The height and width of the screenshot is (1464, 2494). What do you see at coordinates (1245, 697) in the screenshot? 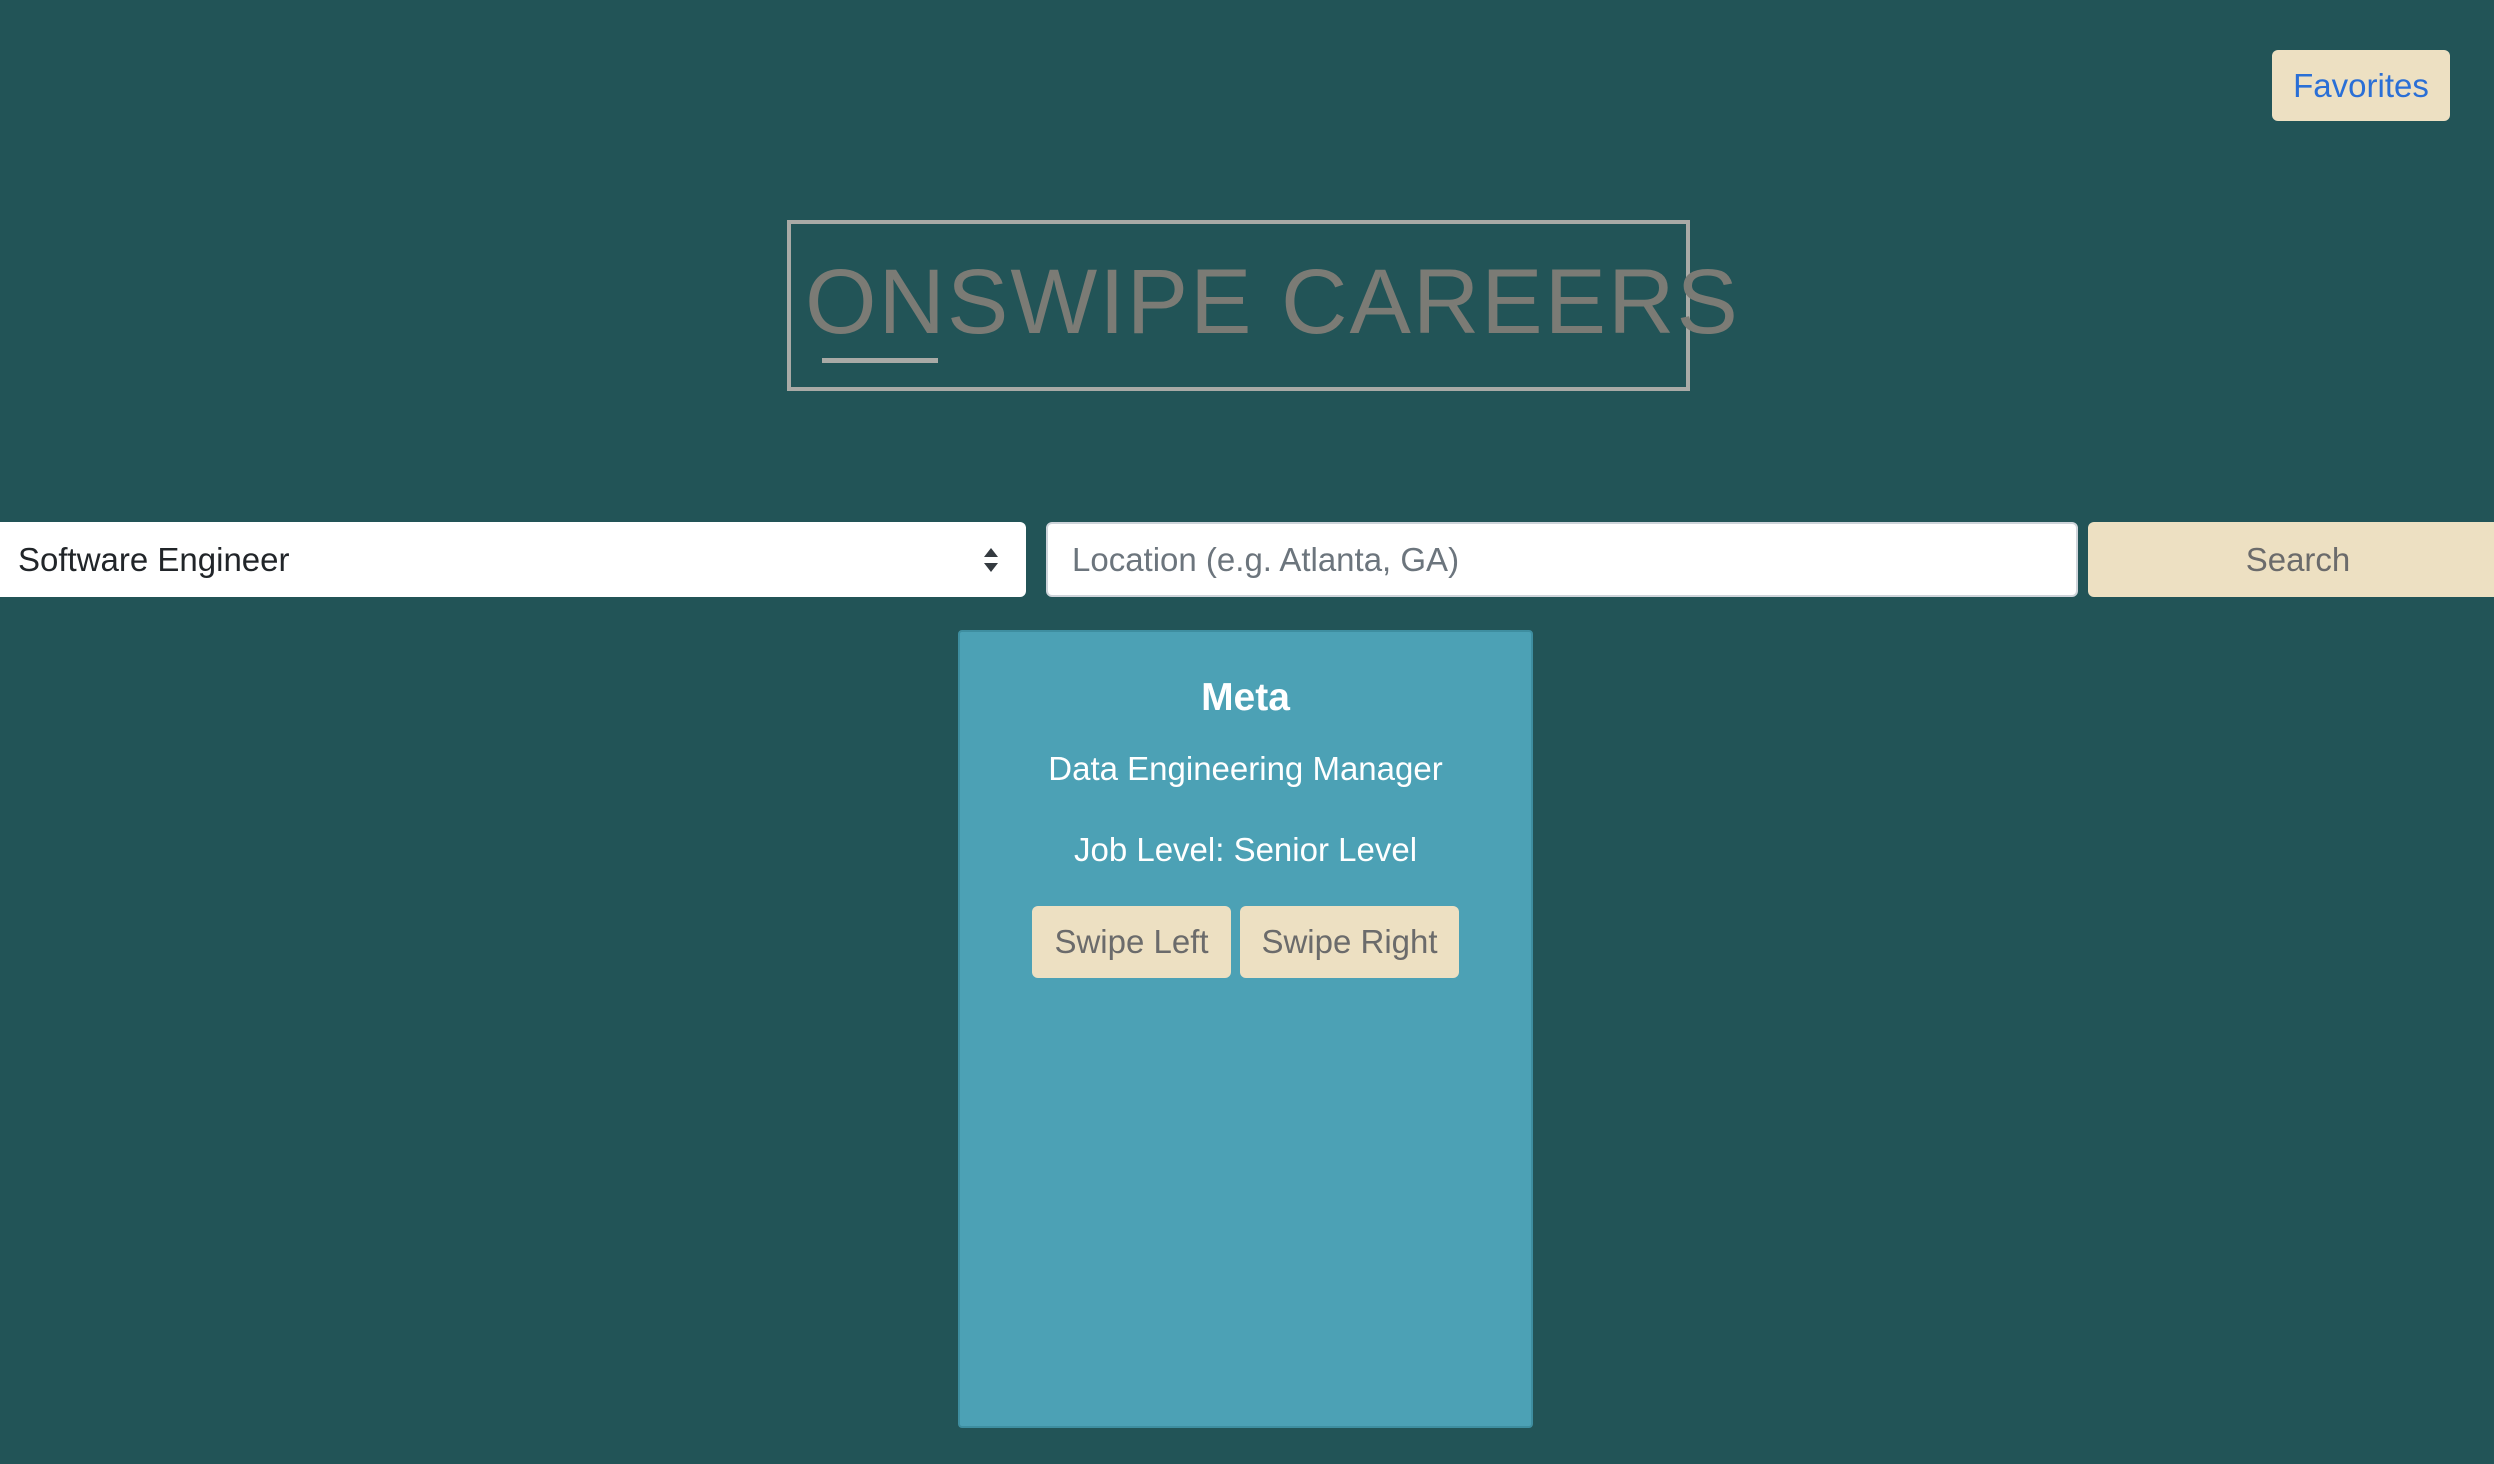
I see `company-name: Meta` at bounding box center [1245, 697].